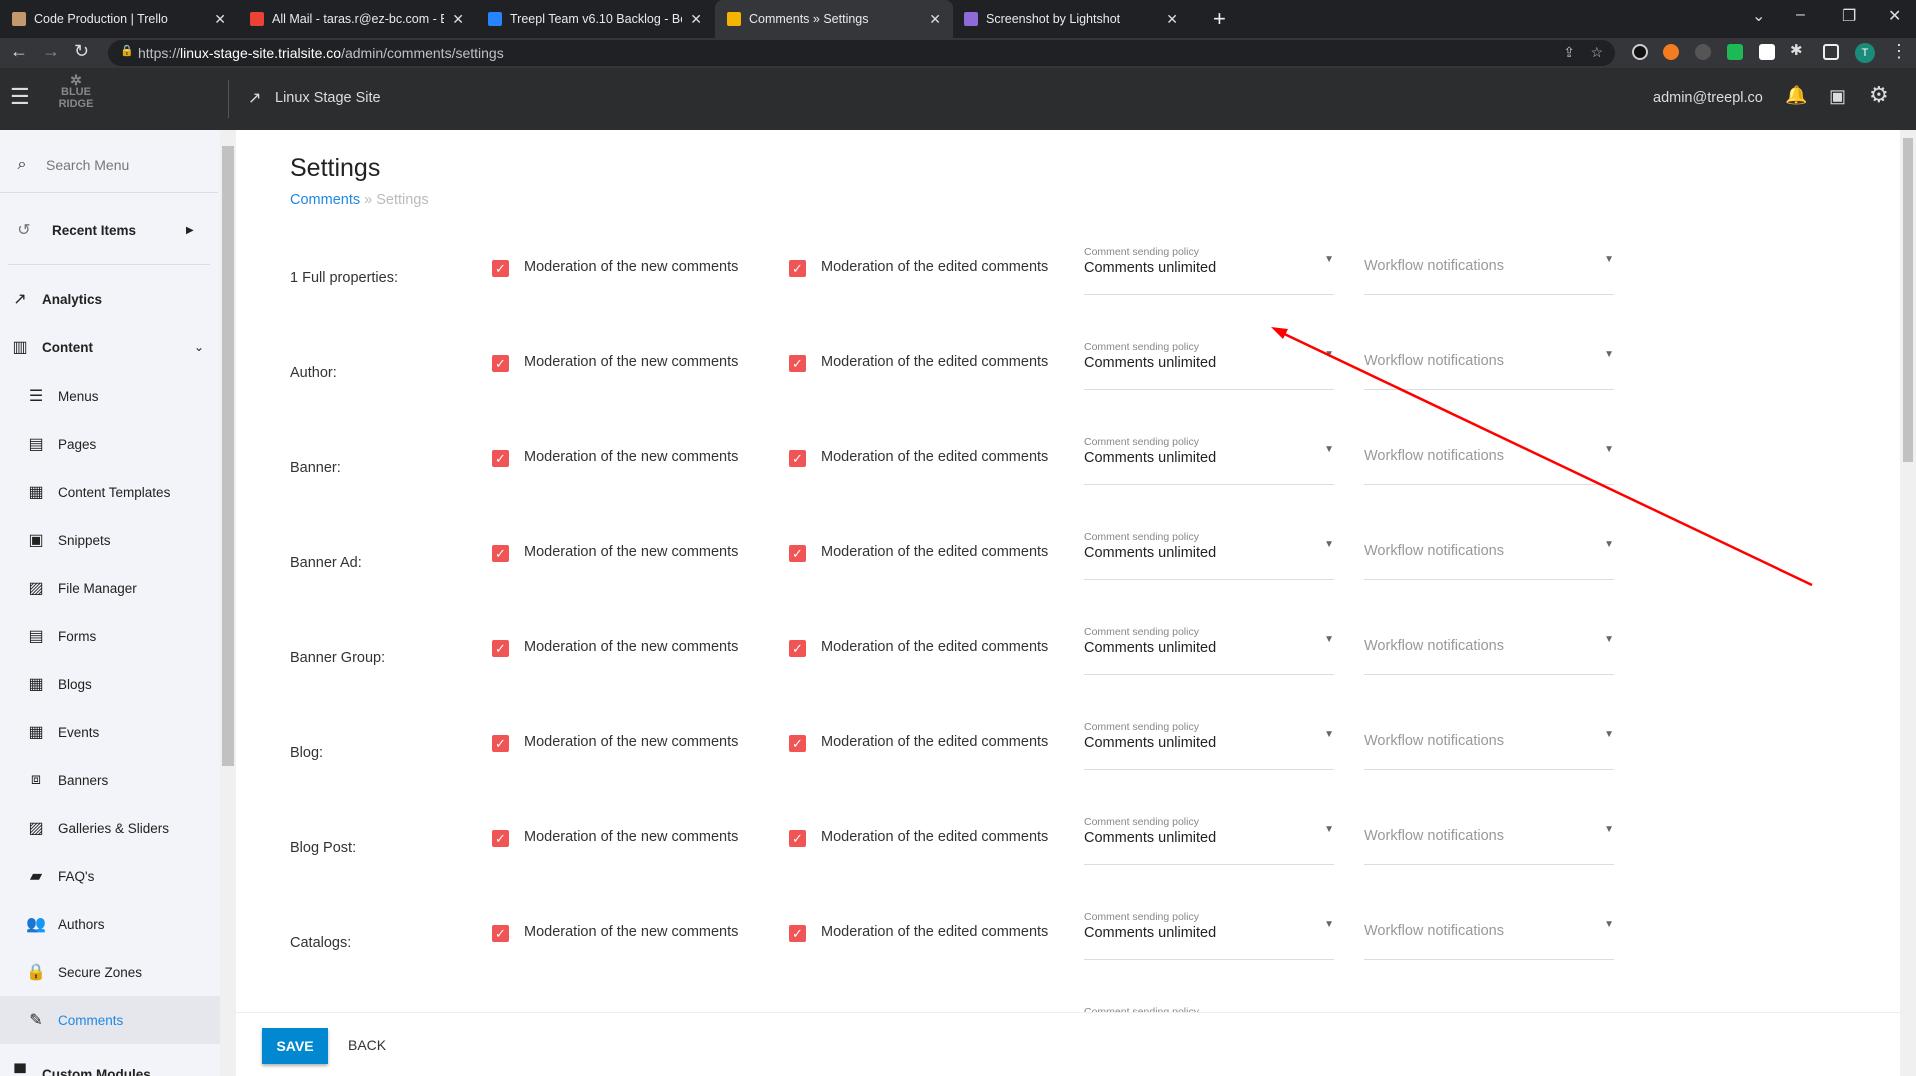 The width and height of the screenshot is (1916, 1076). I want to click on sidebar-item-secure-zones: 🔒 Secure Zones, so click(110, 972).